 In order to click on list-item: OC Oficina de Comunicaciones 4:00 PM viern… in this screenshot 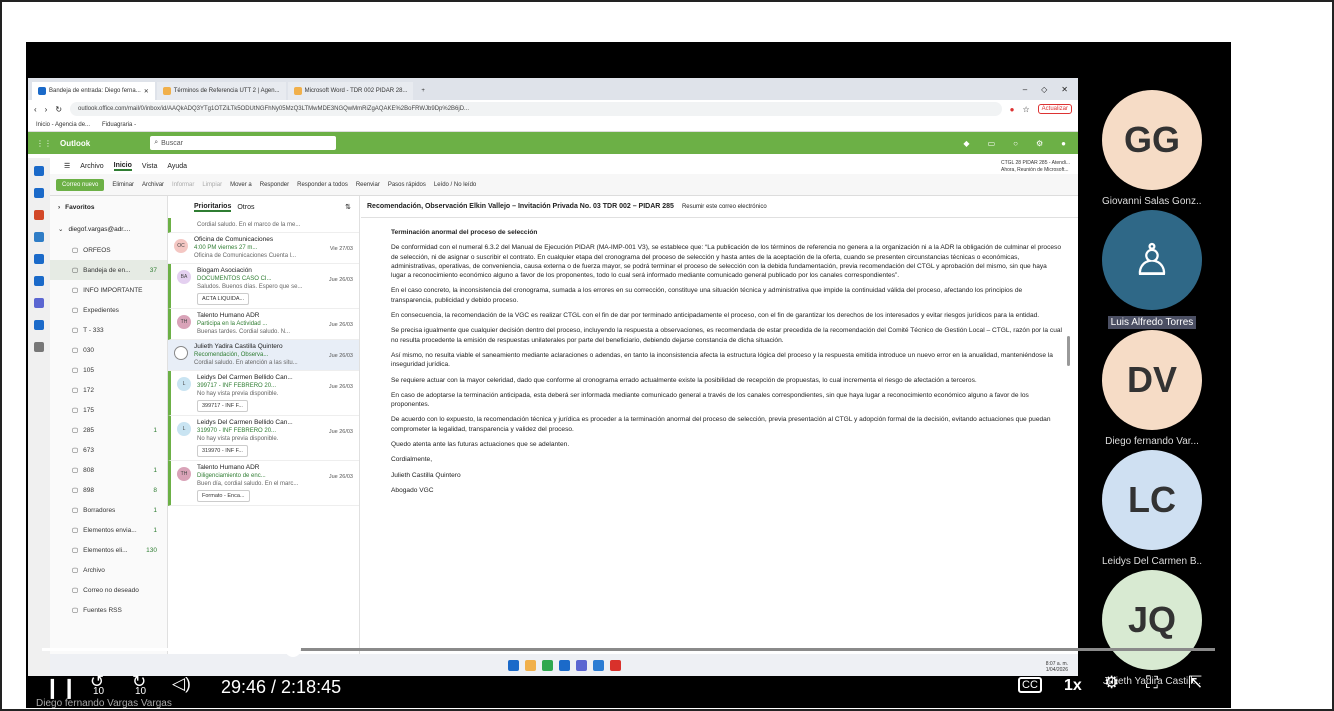, I will do `click(263, 248)`.